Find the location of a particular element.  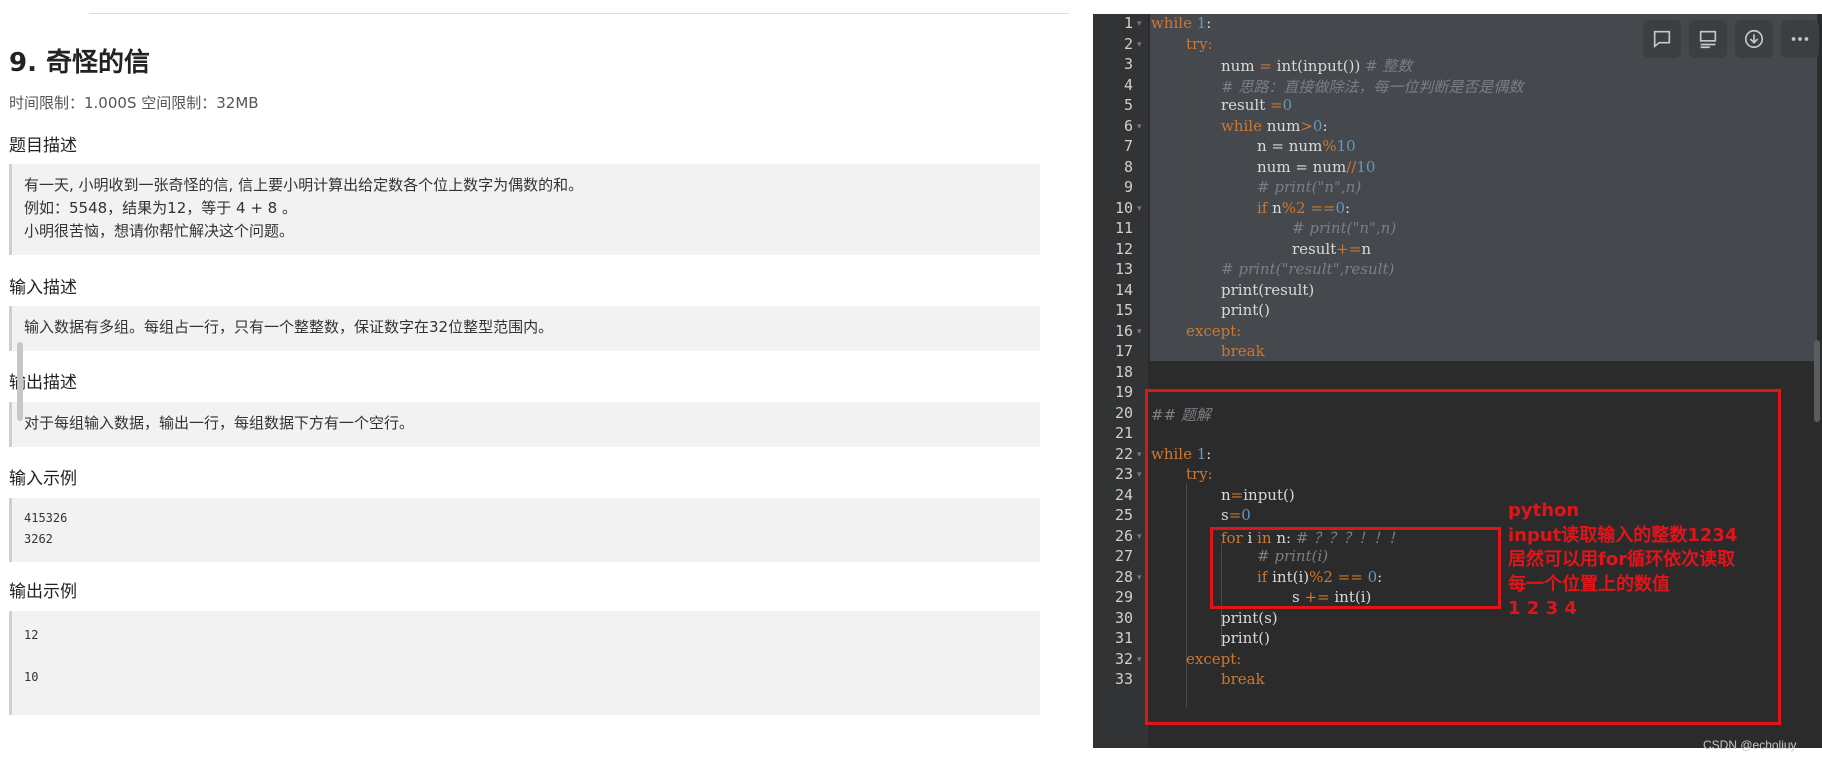

line-number: 23 is located at coordinates (1123, 474).